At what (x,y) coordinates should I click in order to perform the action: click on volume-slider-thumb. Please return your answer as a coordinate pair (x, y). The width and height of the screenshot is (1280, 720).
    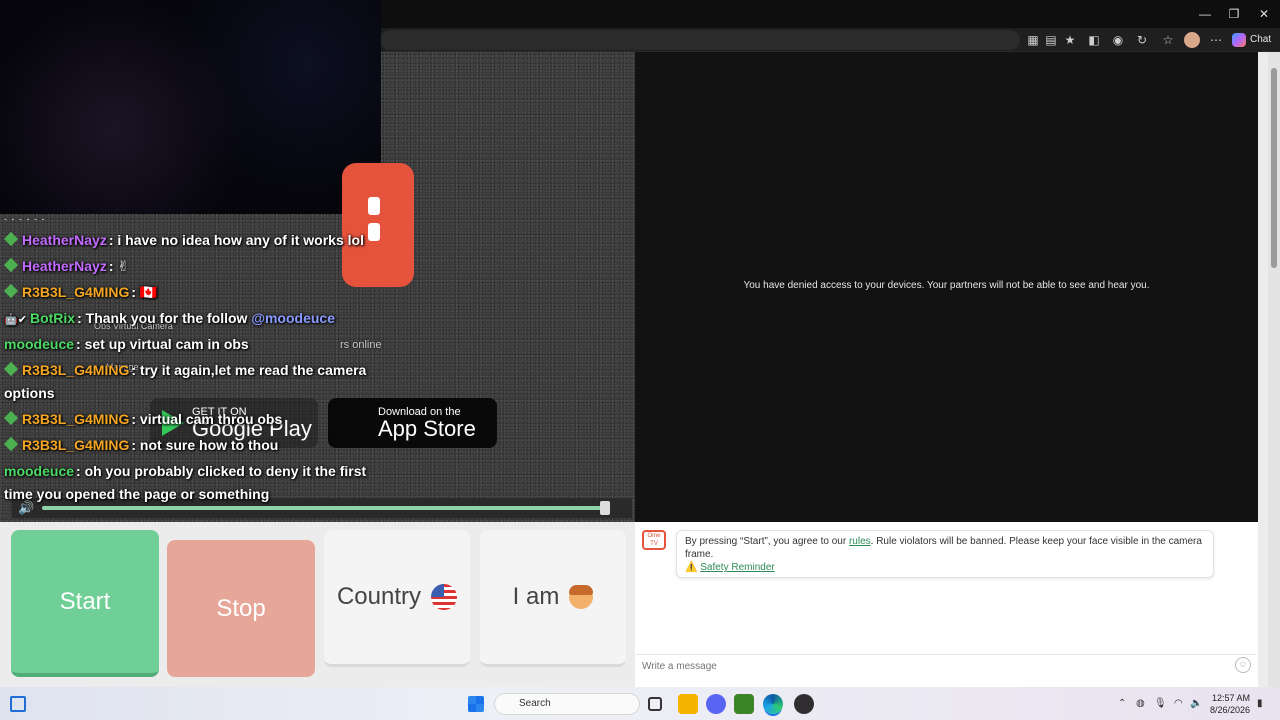
    Looking at the image, I should click on (605, 508).